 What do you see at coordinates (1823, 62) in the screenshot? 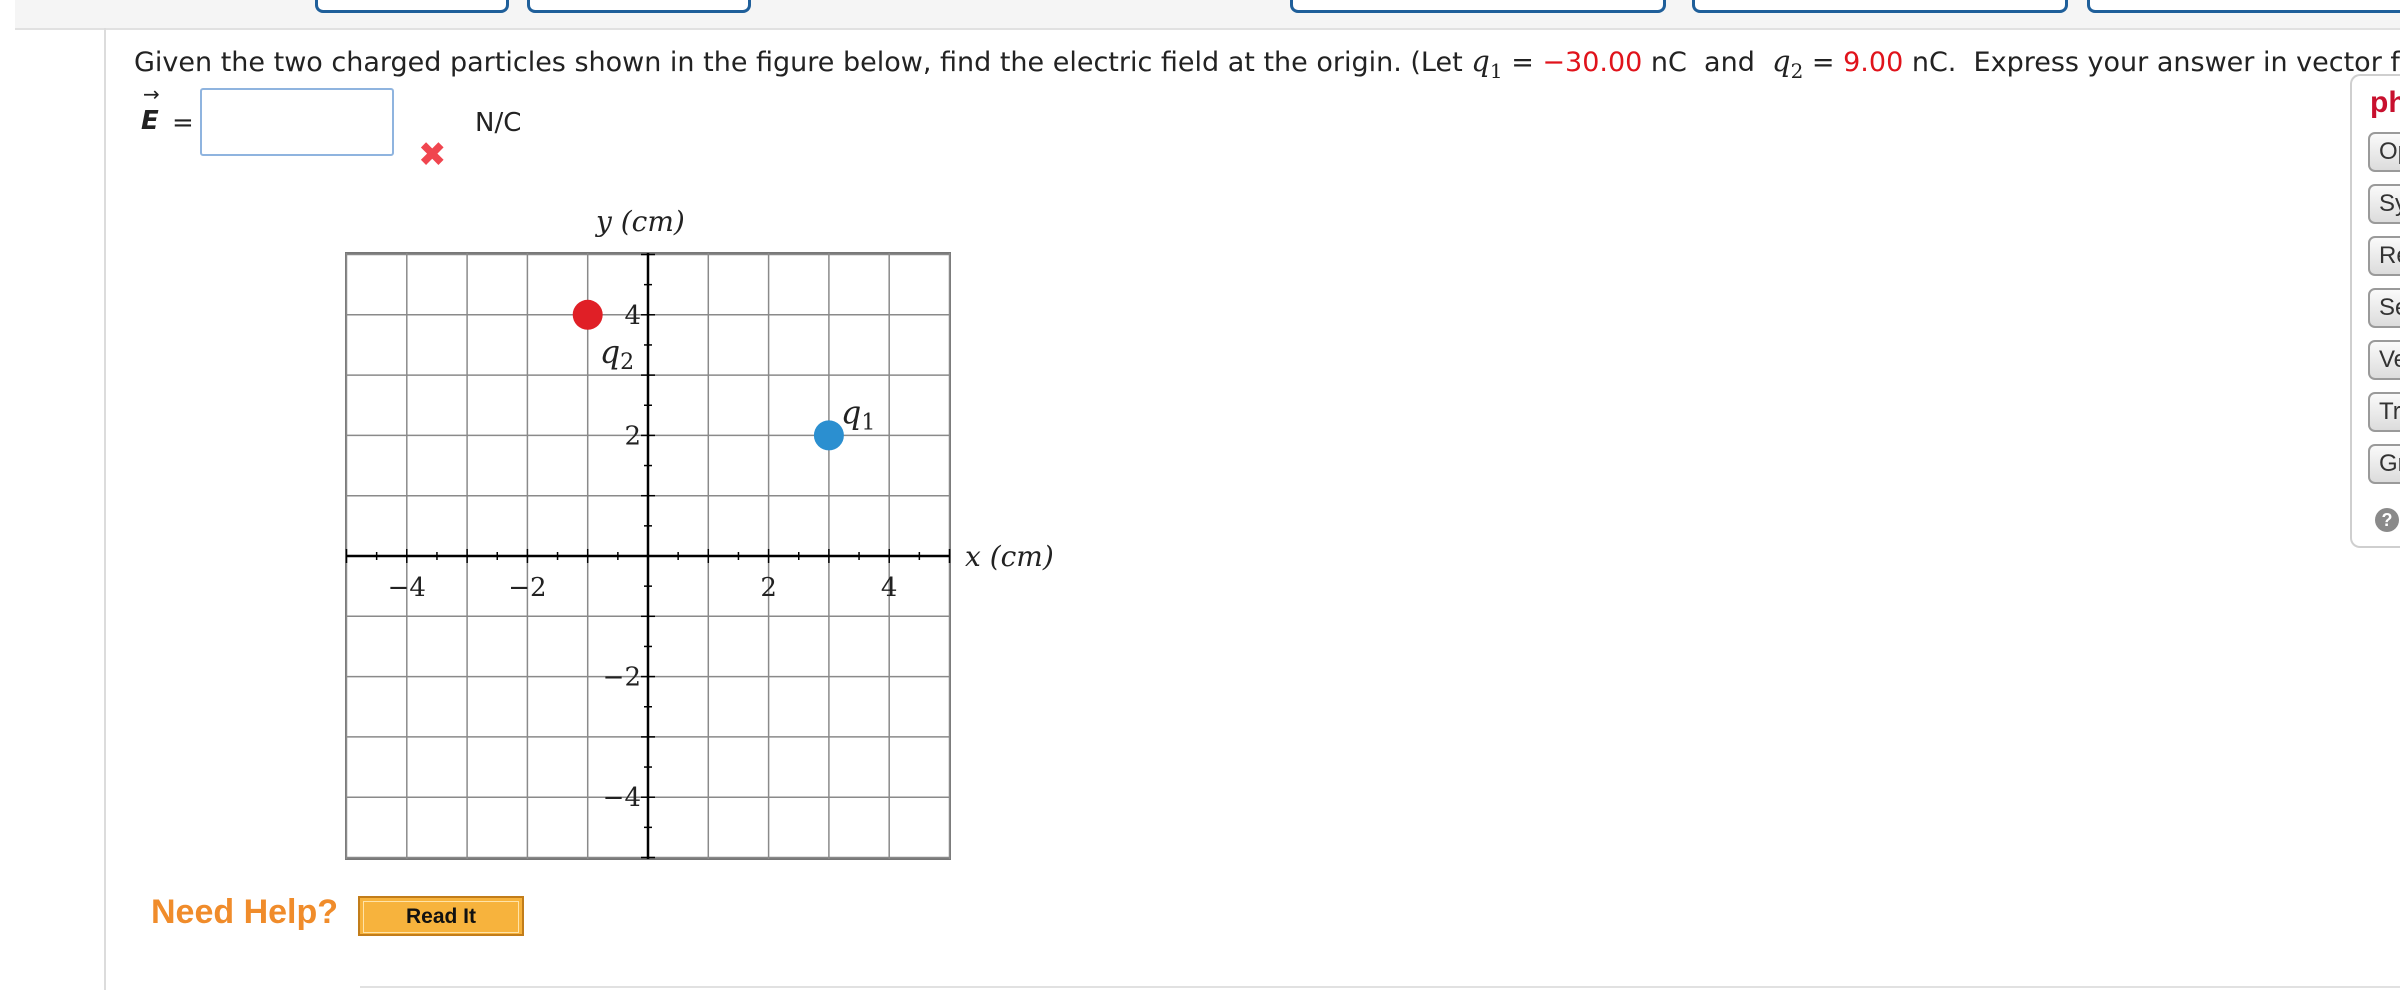
I see `q2-equals: =` at bounding box center [1823, 62].